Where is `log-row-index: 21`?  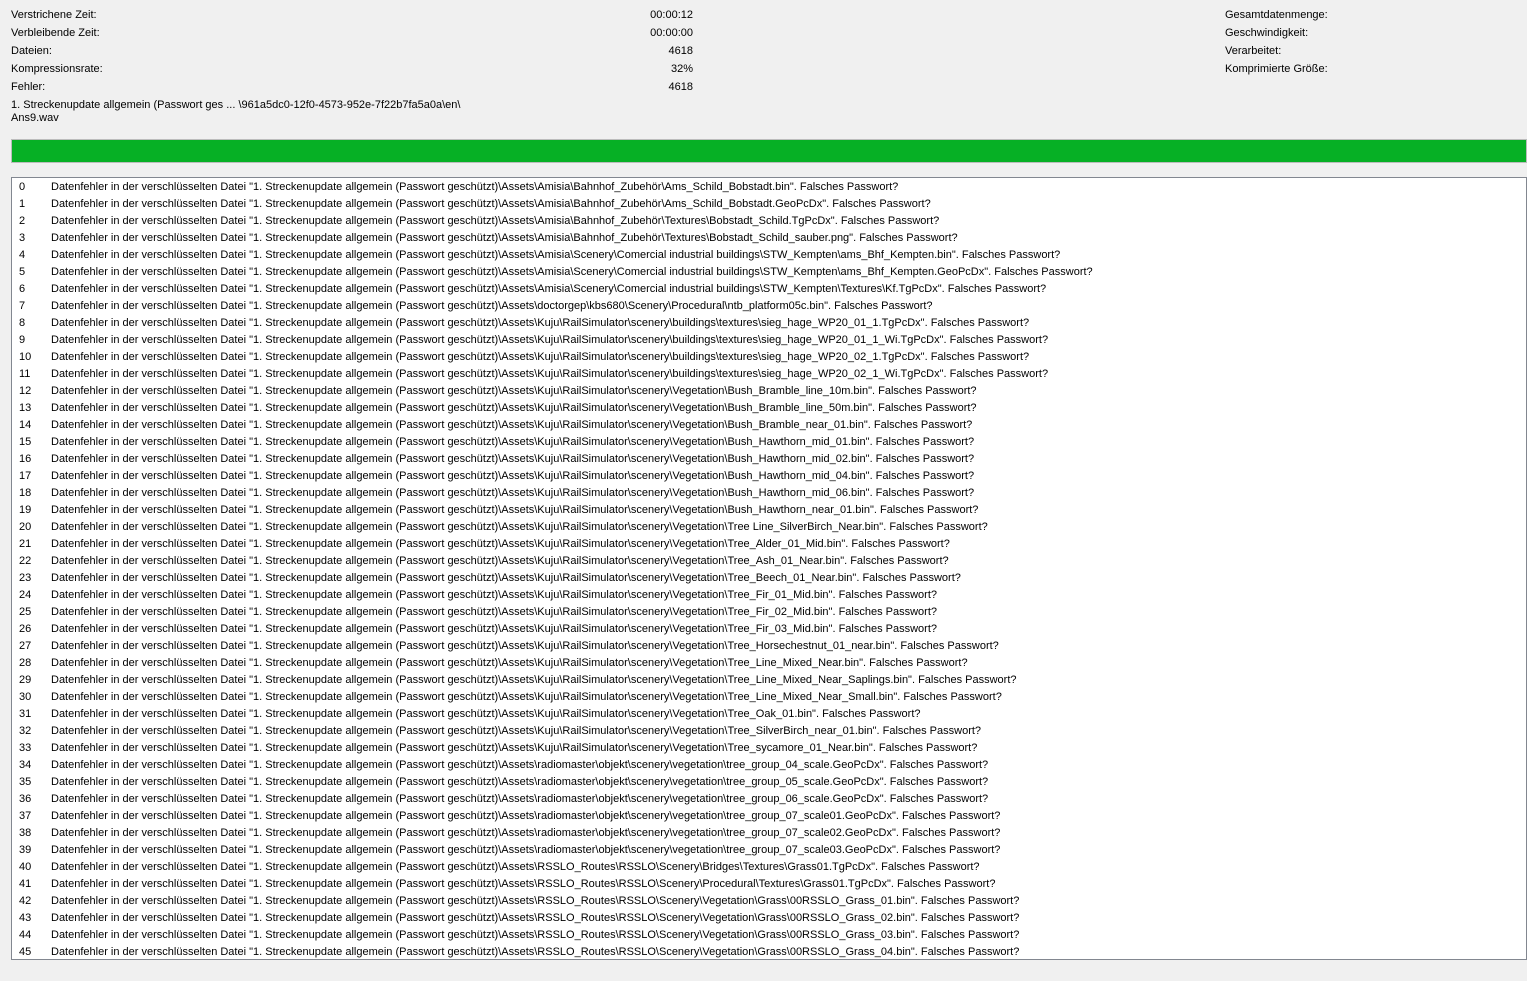
log-row-index: 21 is located at coordinates (25, 544).